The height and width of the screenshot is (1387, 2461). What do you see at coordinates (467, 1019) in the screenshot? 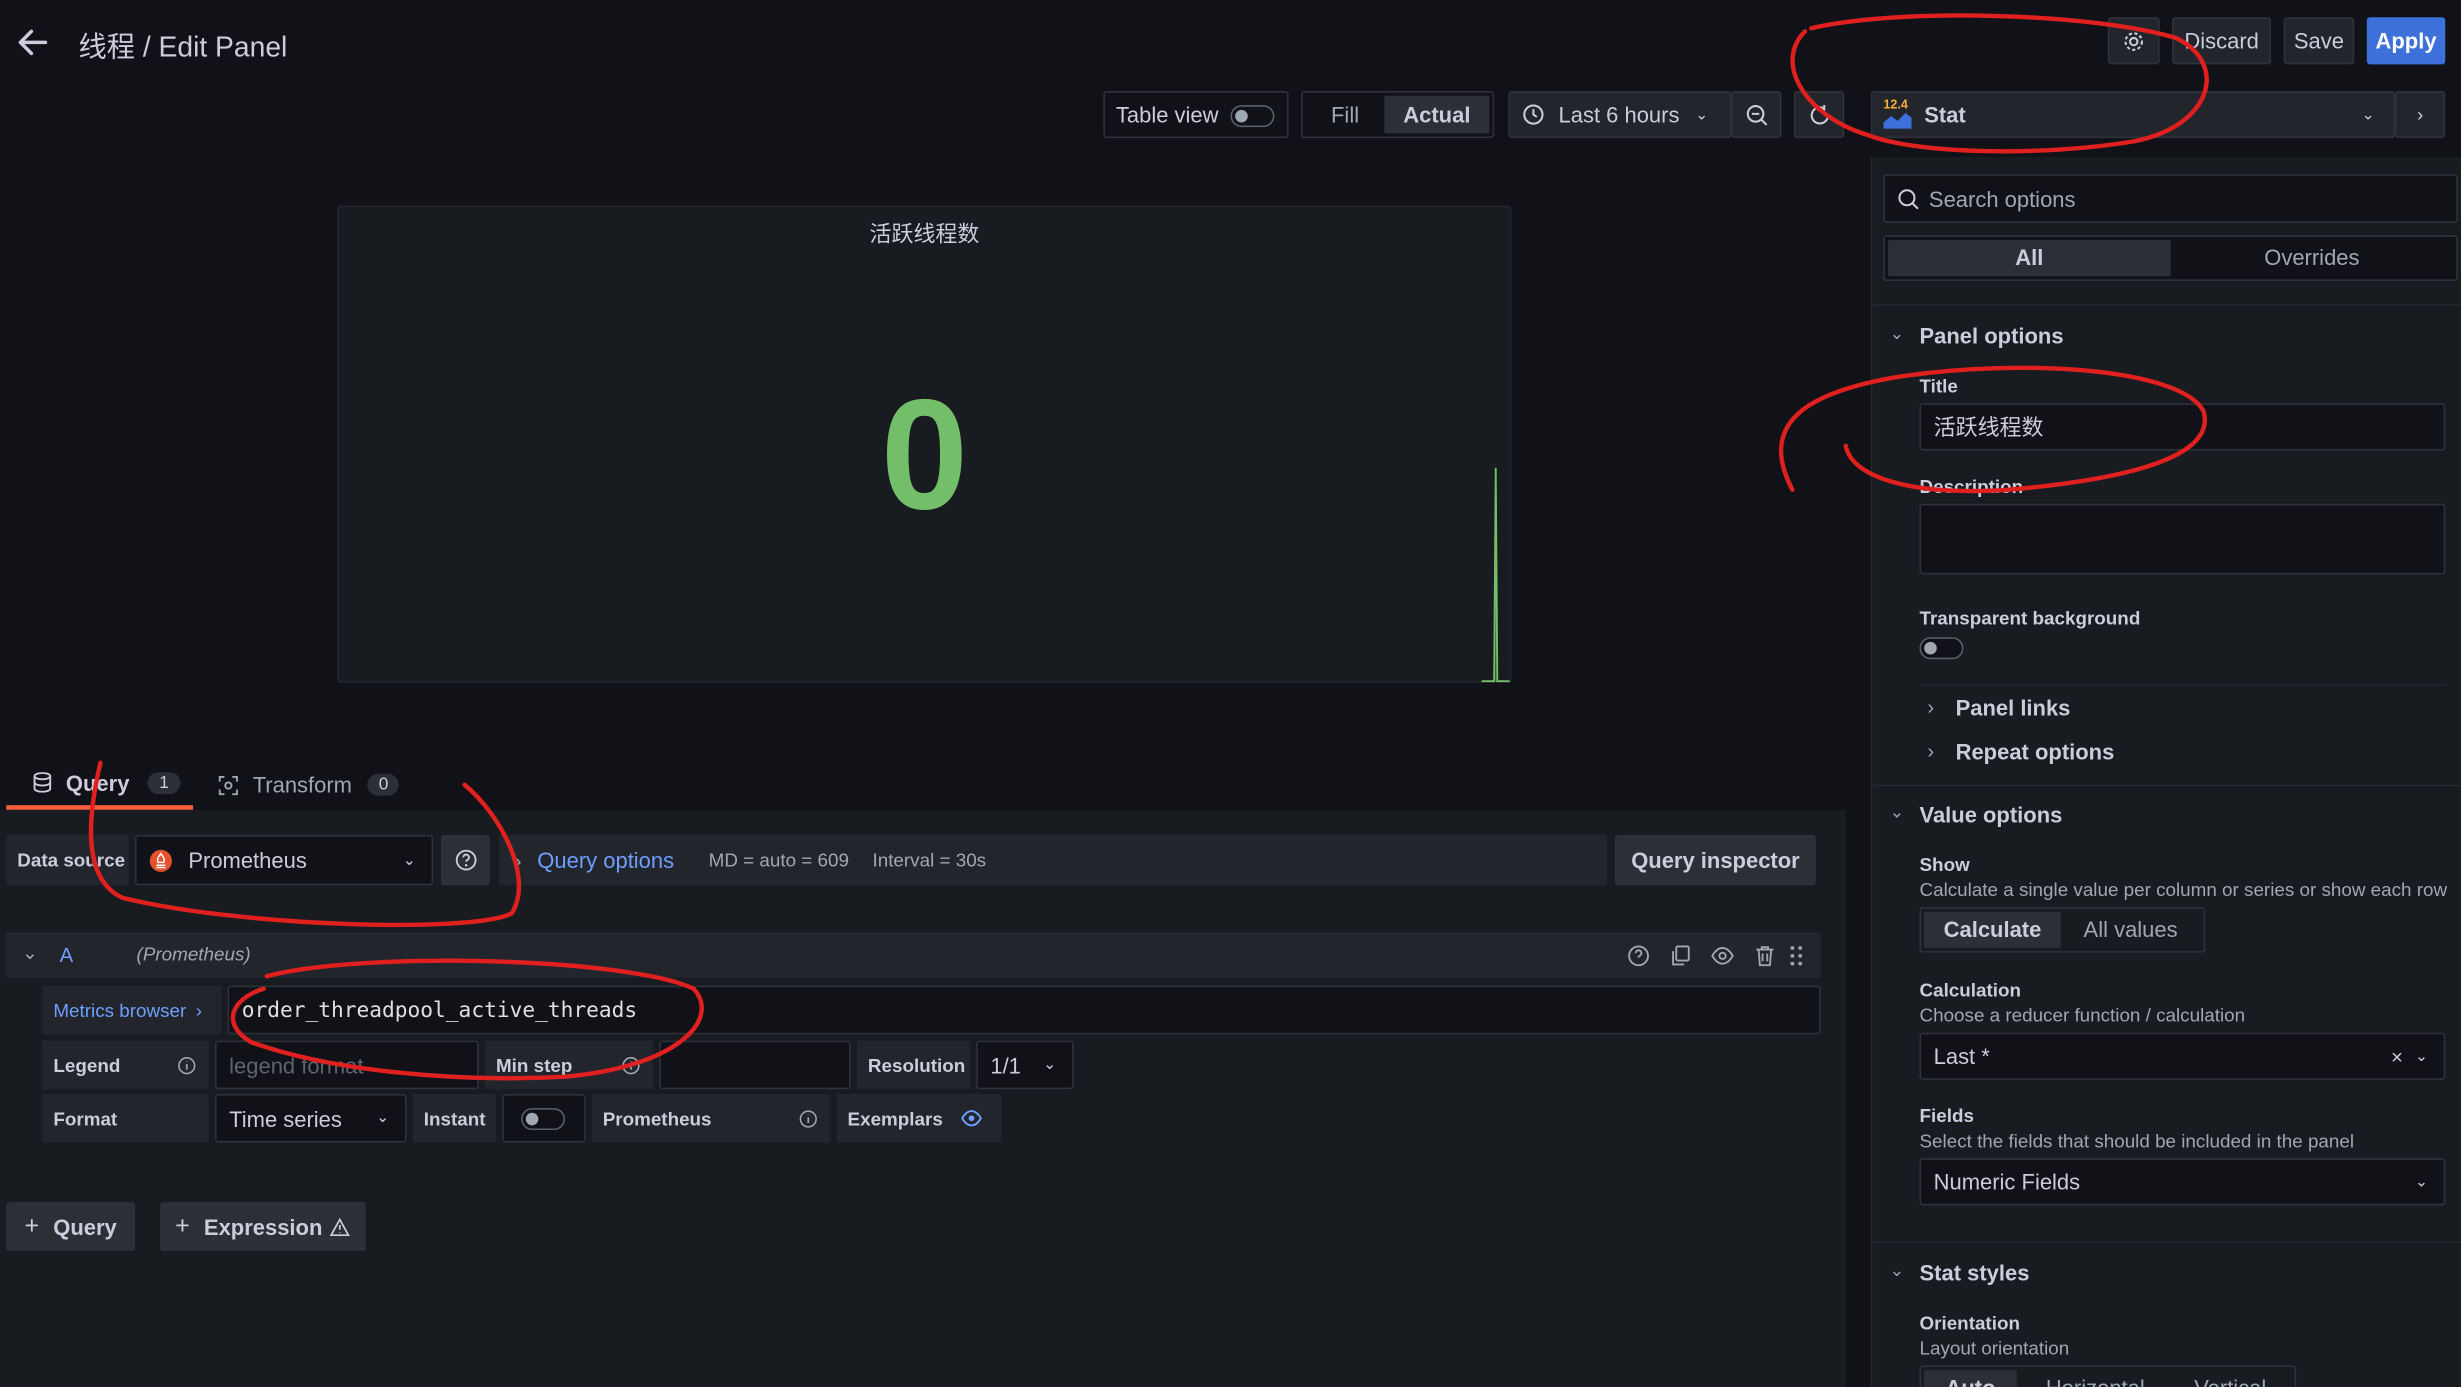
I see `annotation-circle-expression` at bounding box center [467, 1019].